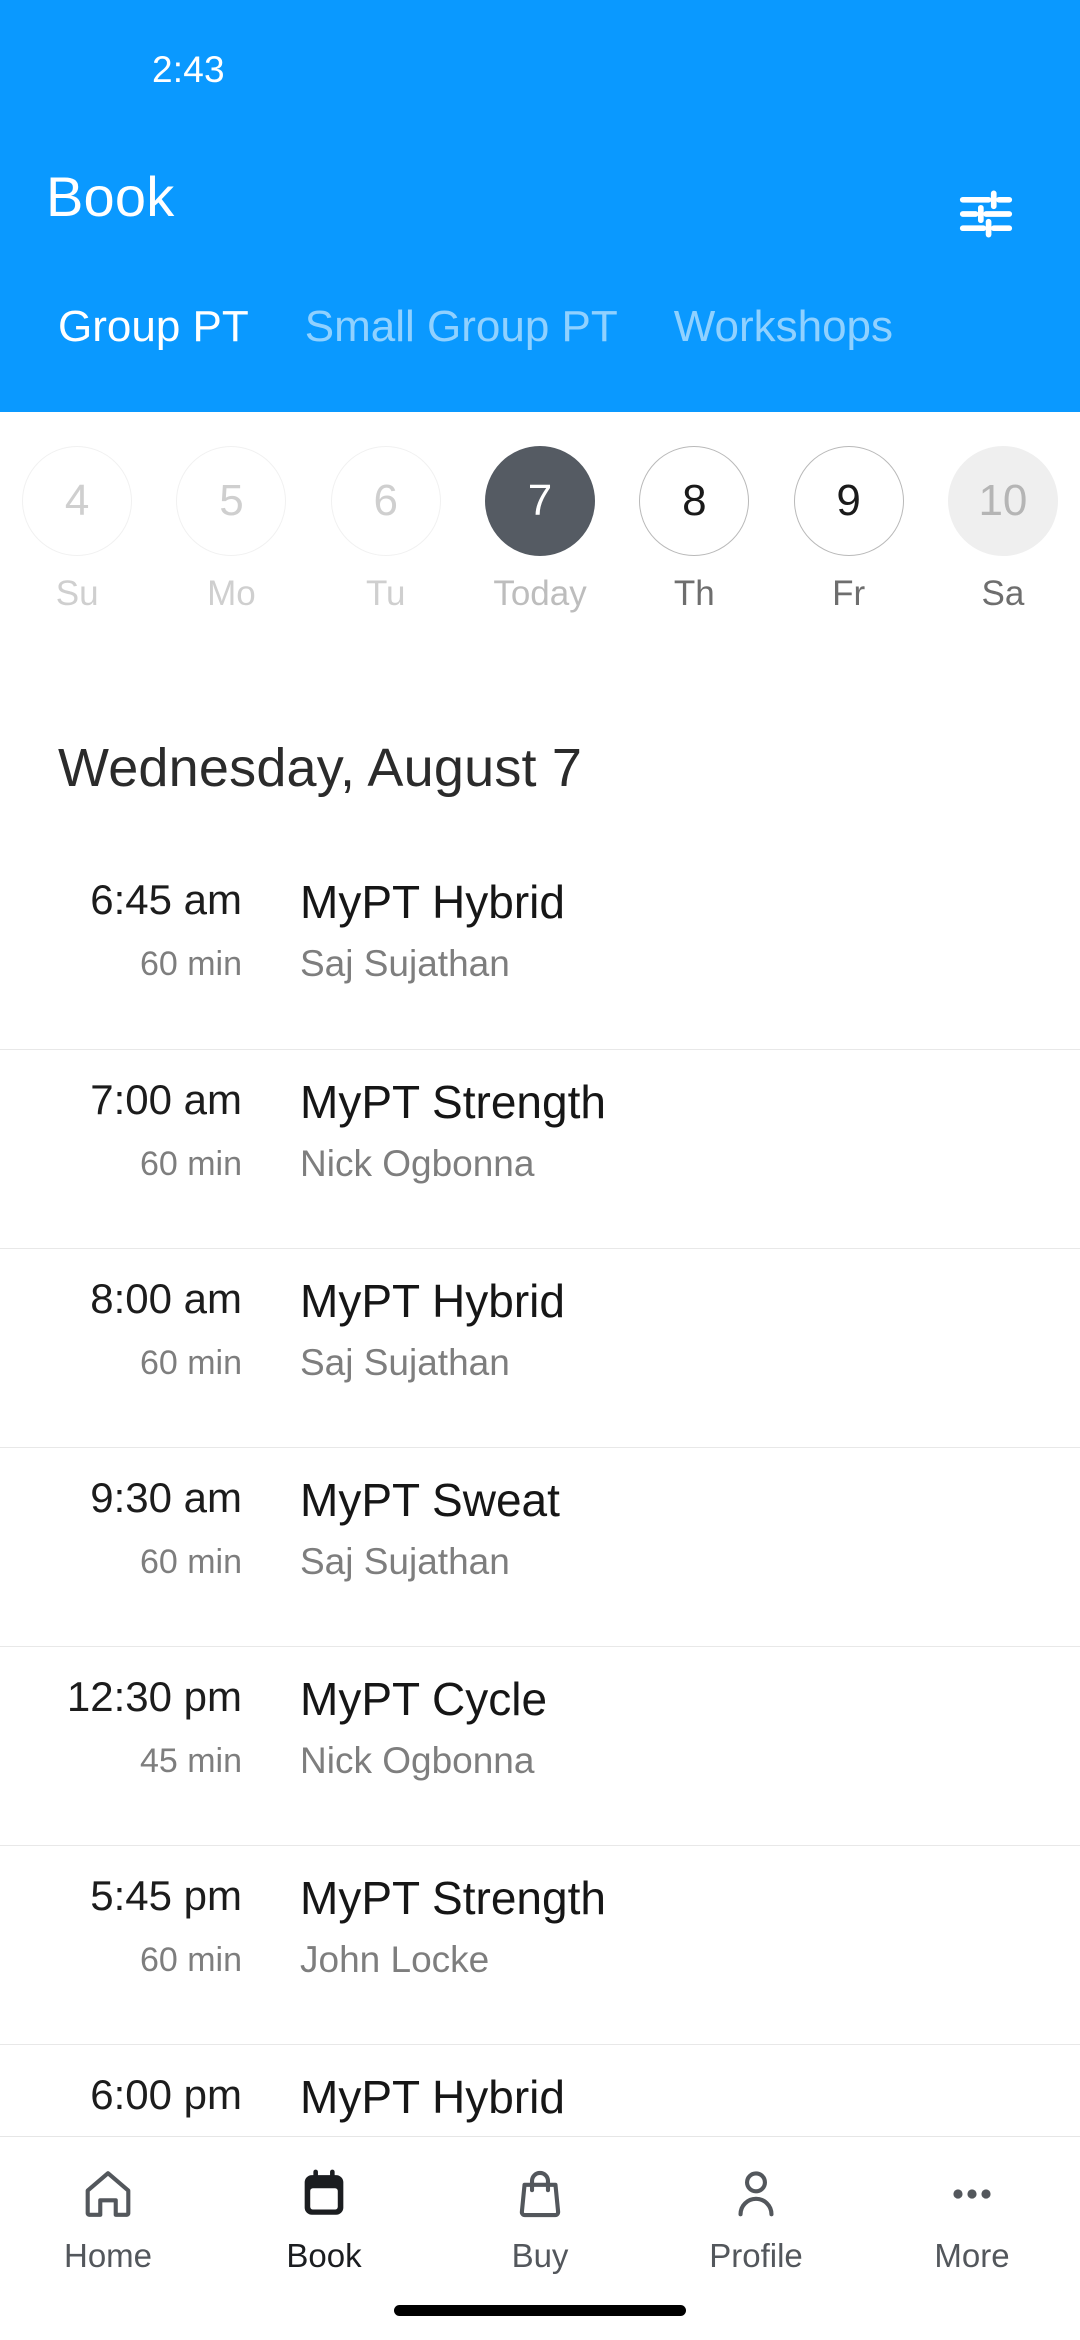 This screenshot has width=1080, height=2340. I want to click on class-time-column: 12:30 pm 45 min, so click(150, 1726).